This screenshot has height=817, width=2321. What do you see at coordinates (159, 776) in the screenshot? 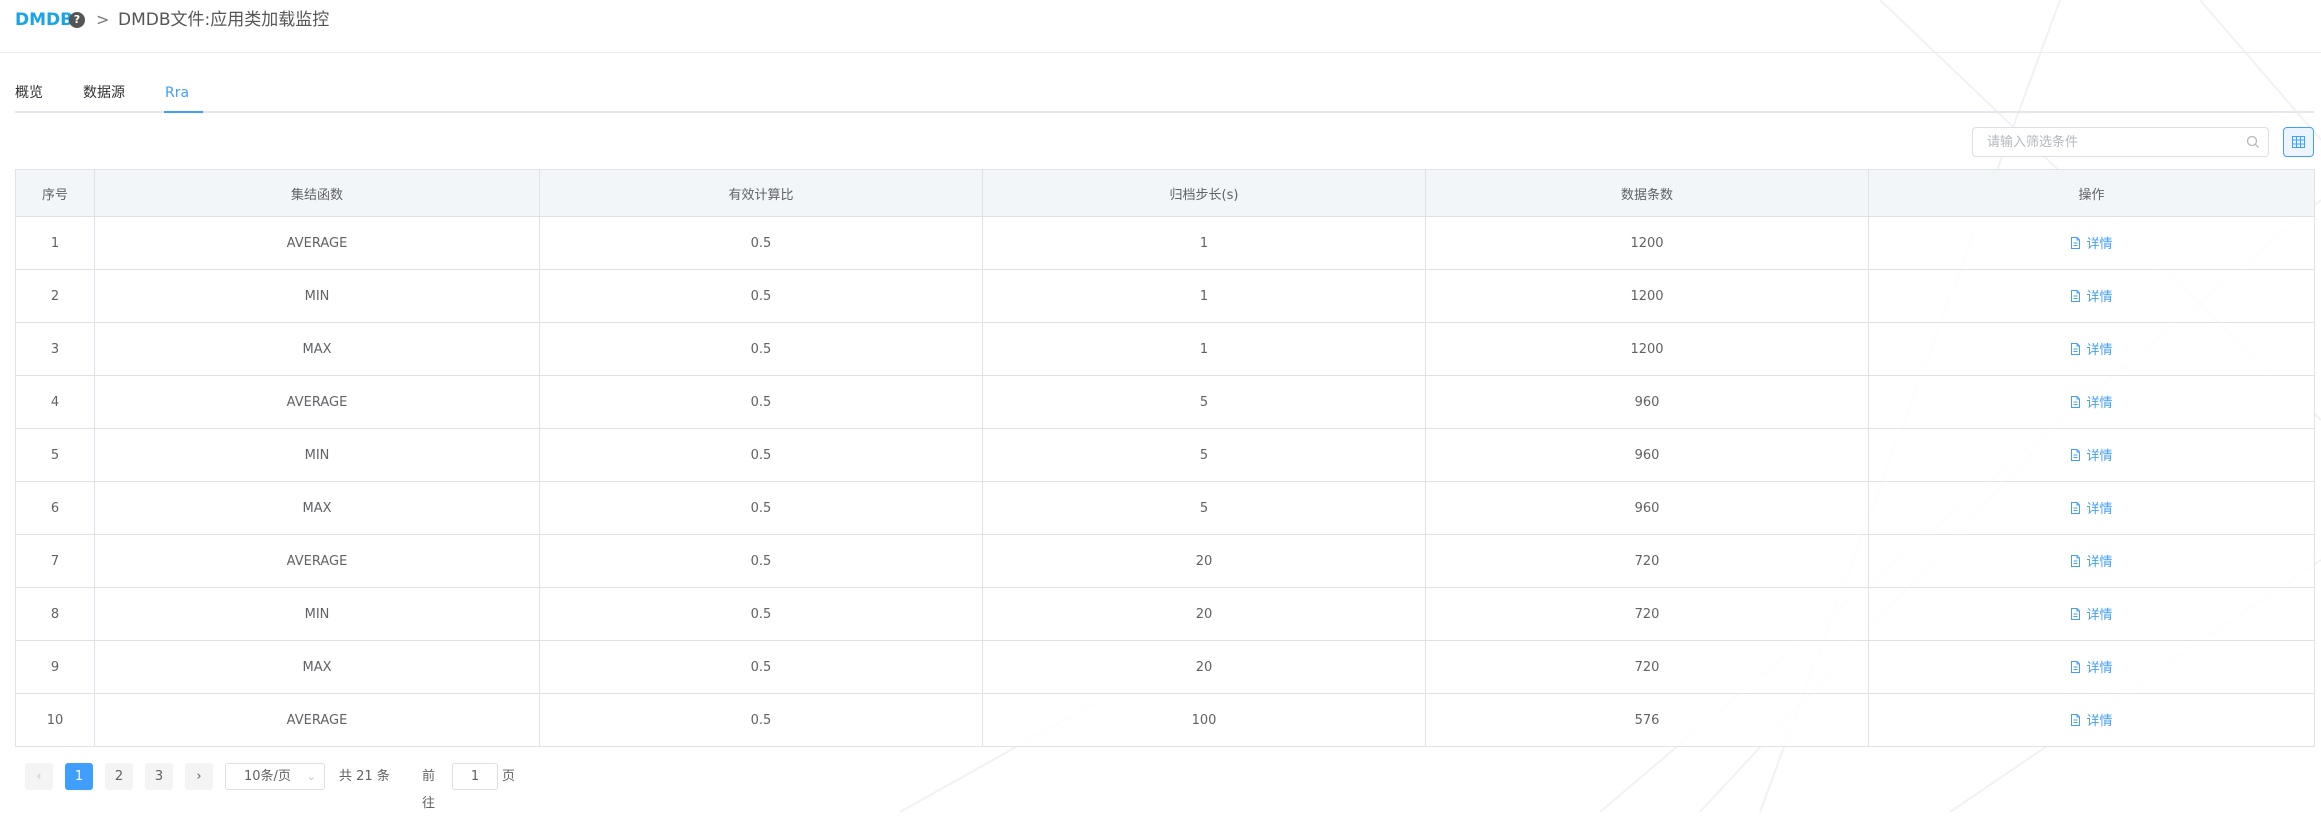
I see `page-button-3: 3` at bounding box center [159, 776].